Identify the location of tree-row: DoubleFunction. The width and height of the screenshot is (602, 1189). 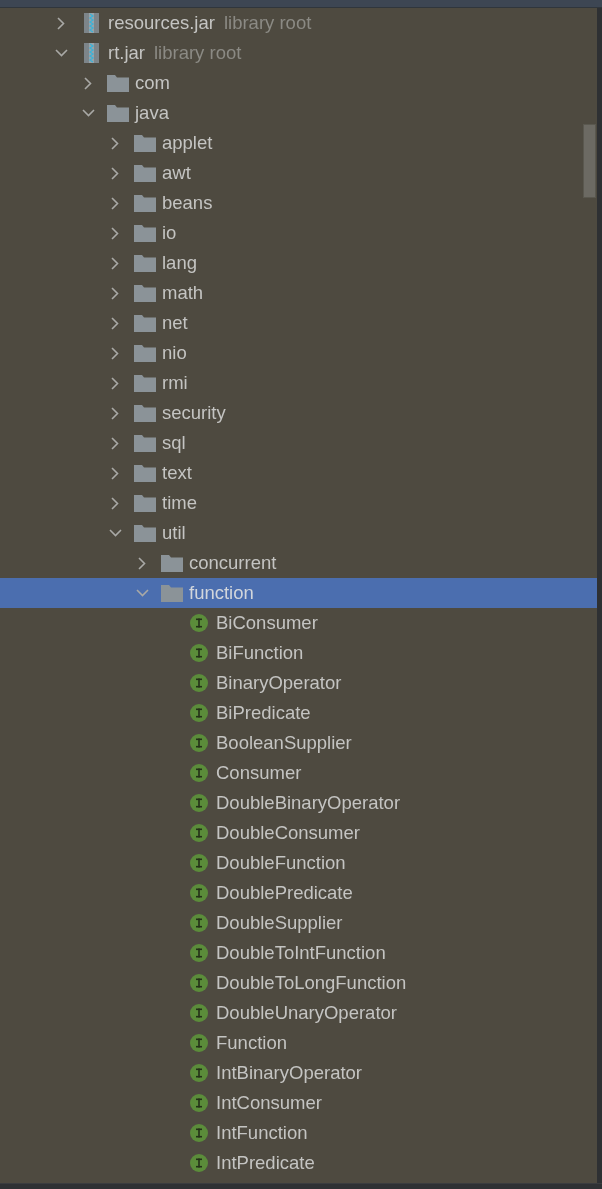
(298, 863).